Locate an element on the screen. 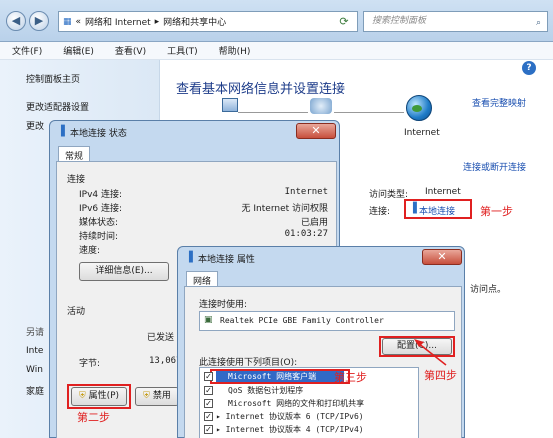 This screenshot has height=438, width=553. local-connection-icon: ▐ is located at coordinates (413, 208).